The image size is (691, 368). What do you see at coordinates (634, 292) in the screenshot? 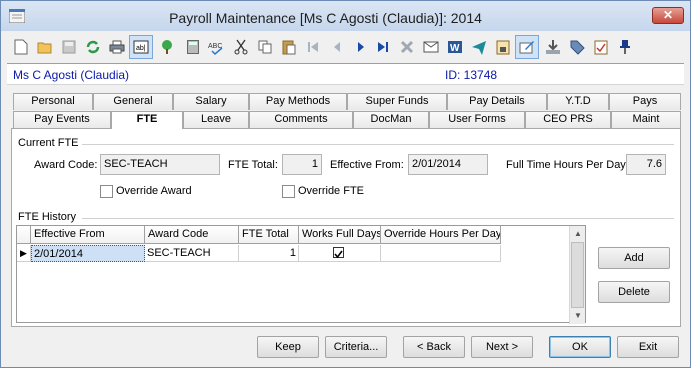
I see `delete-button: Delete` at bounding box center [634, 292].